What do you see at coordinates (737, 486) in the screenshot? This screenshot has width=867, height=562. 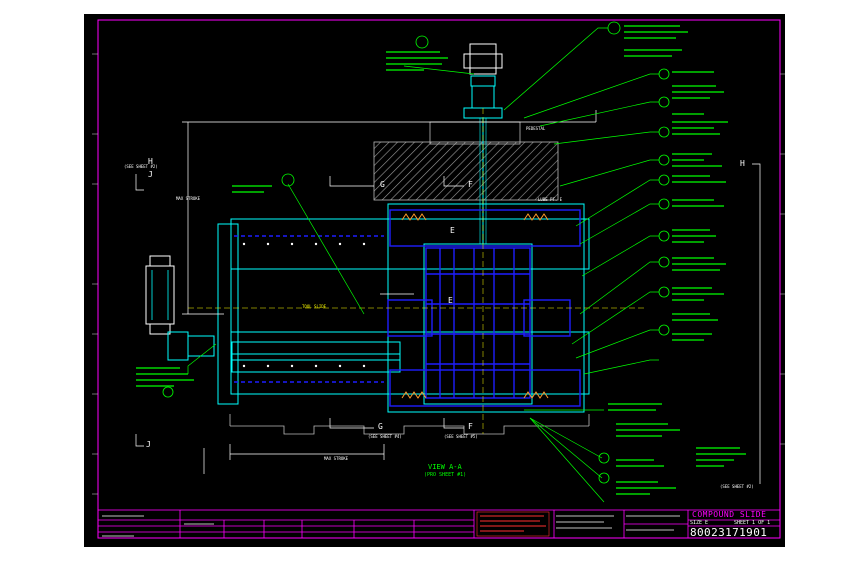 I see `see-sheet-right-bottom: (SEE SHEET #2)` at bounding box center [737, 486].